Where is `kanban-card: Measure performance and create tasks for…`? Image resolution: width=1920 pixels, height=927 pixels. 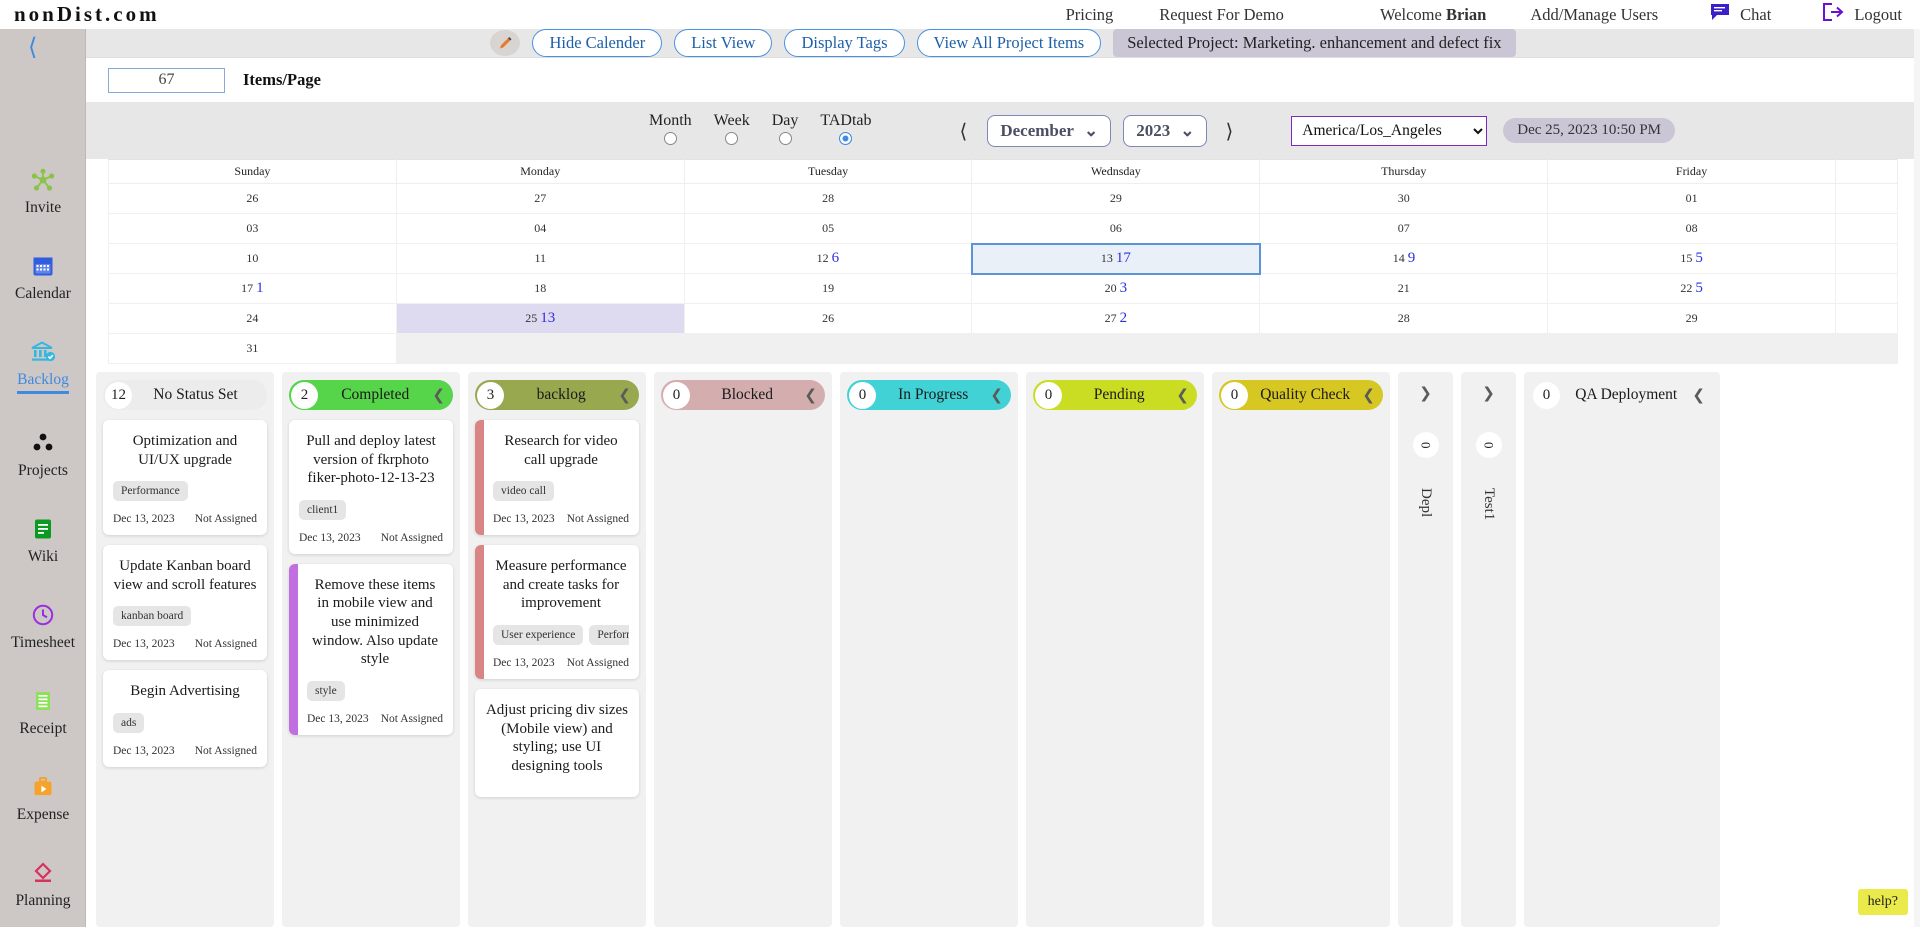 kanban-card: Measure performance and create tasks for… is located at coordinates (557, 612).